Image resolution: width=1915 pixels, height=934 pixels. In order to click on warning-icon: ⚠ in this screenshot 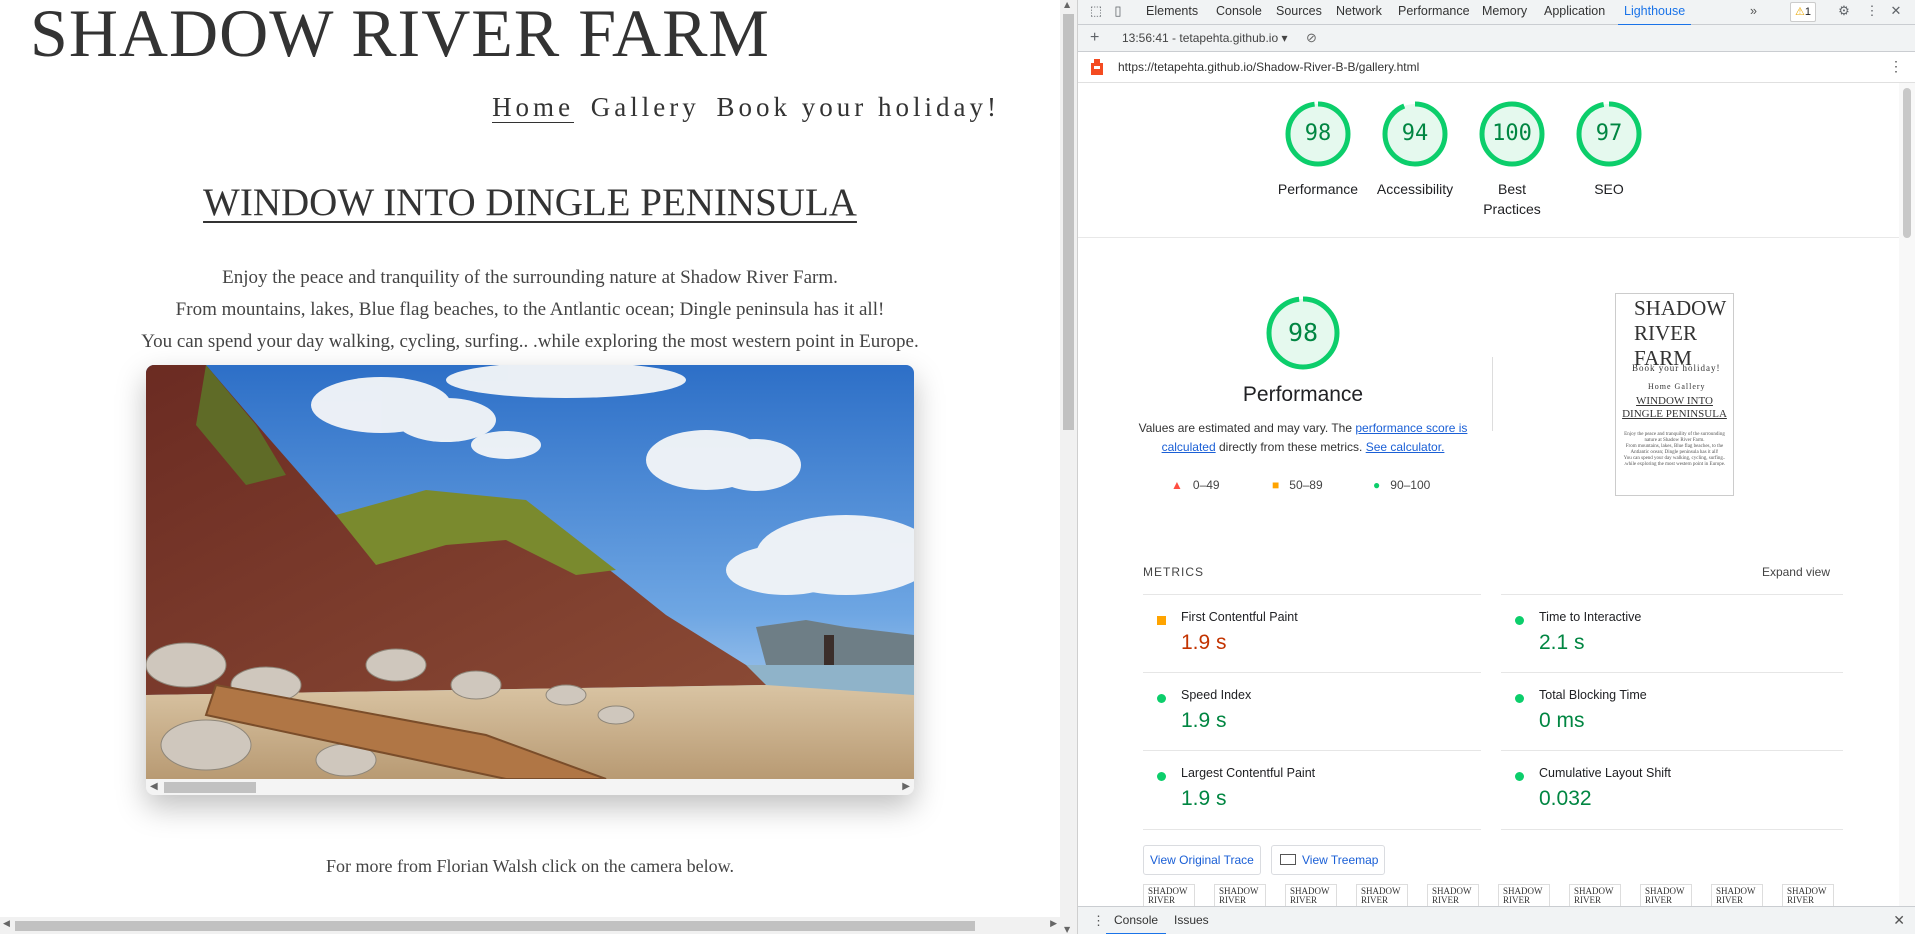, I will do `click(1800, 12)`.